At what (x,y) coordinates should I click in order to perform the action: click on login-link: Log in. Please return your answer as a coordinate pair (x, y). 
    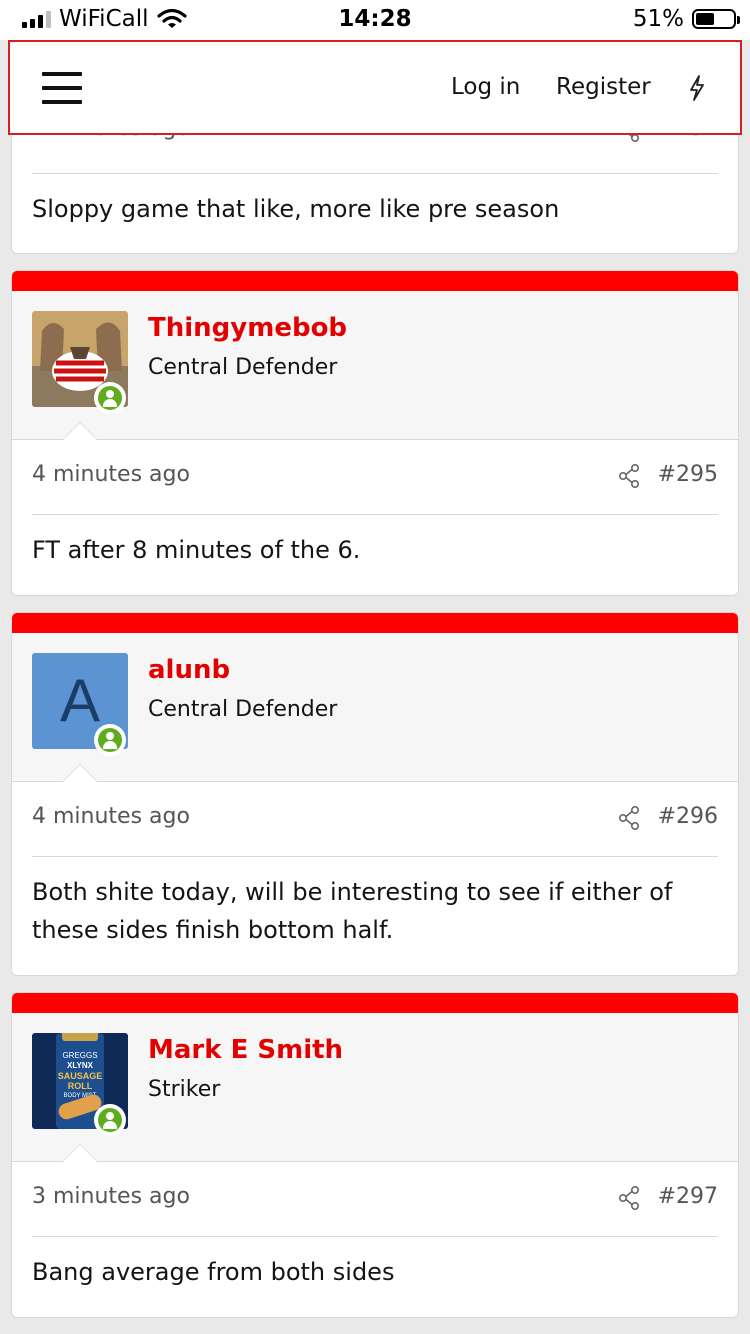
    Looking at the image, I should click on (485, 87).